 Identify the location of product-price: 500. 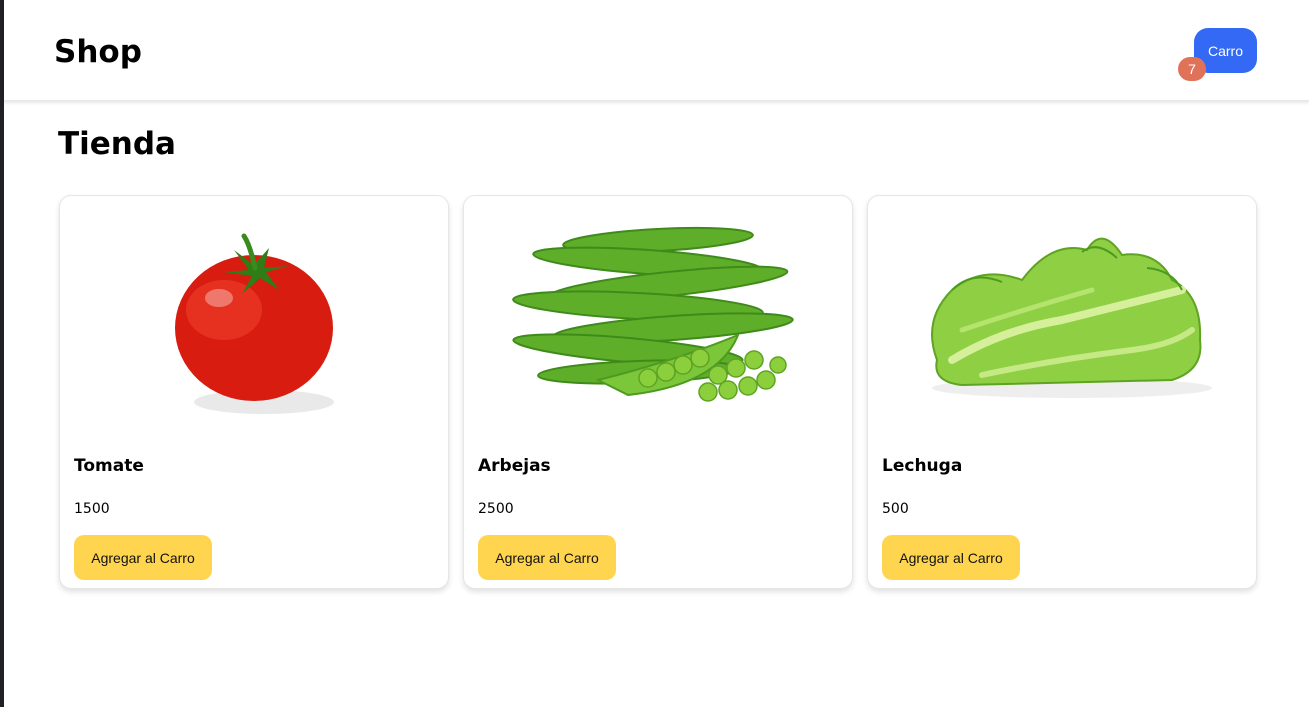
(895, 509).